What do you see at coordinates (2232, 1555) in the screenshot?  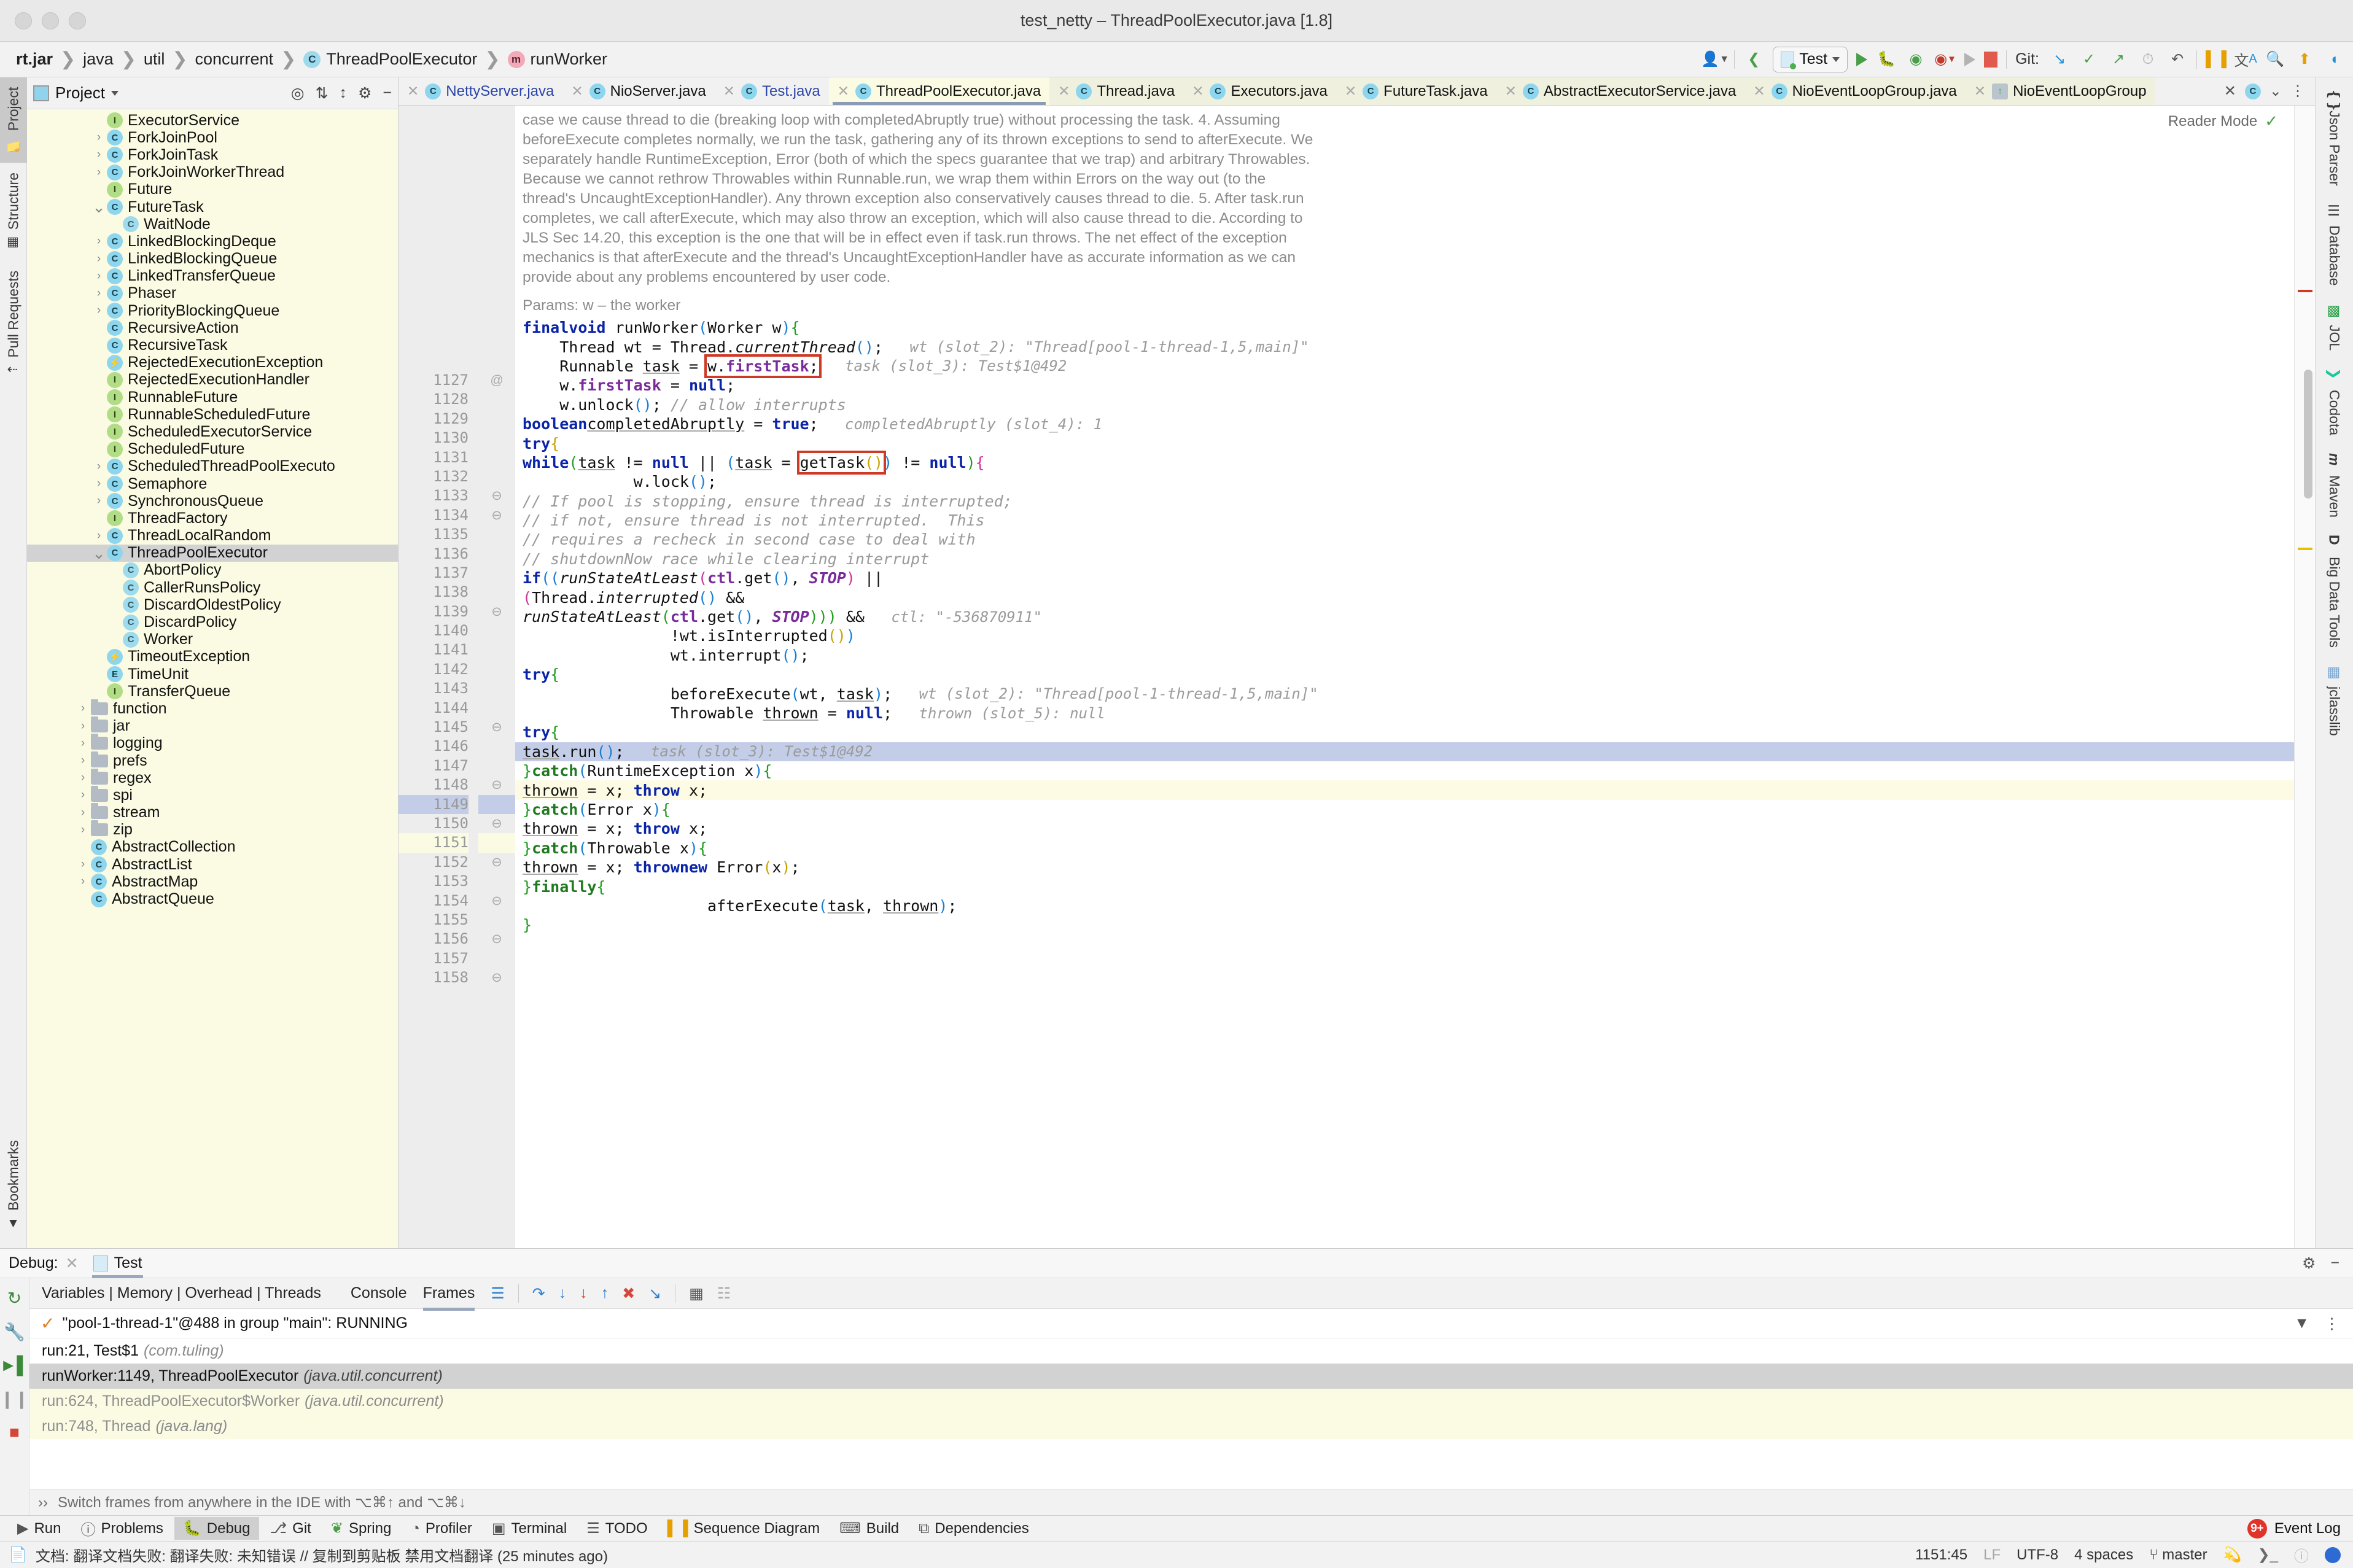 I see `inspections-icon: 💫` at bounding box center [2232, 1555].